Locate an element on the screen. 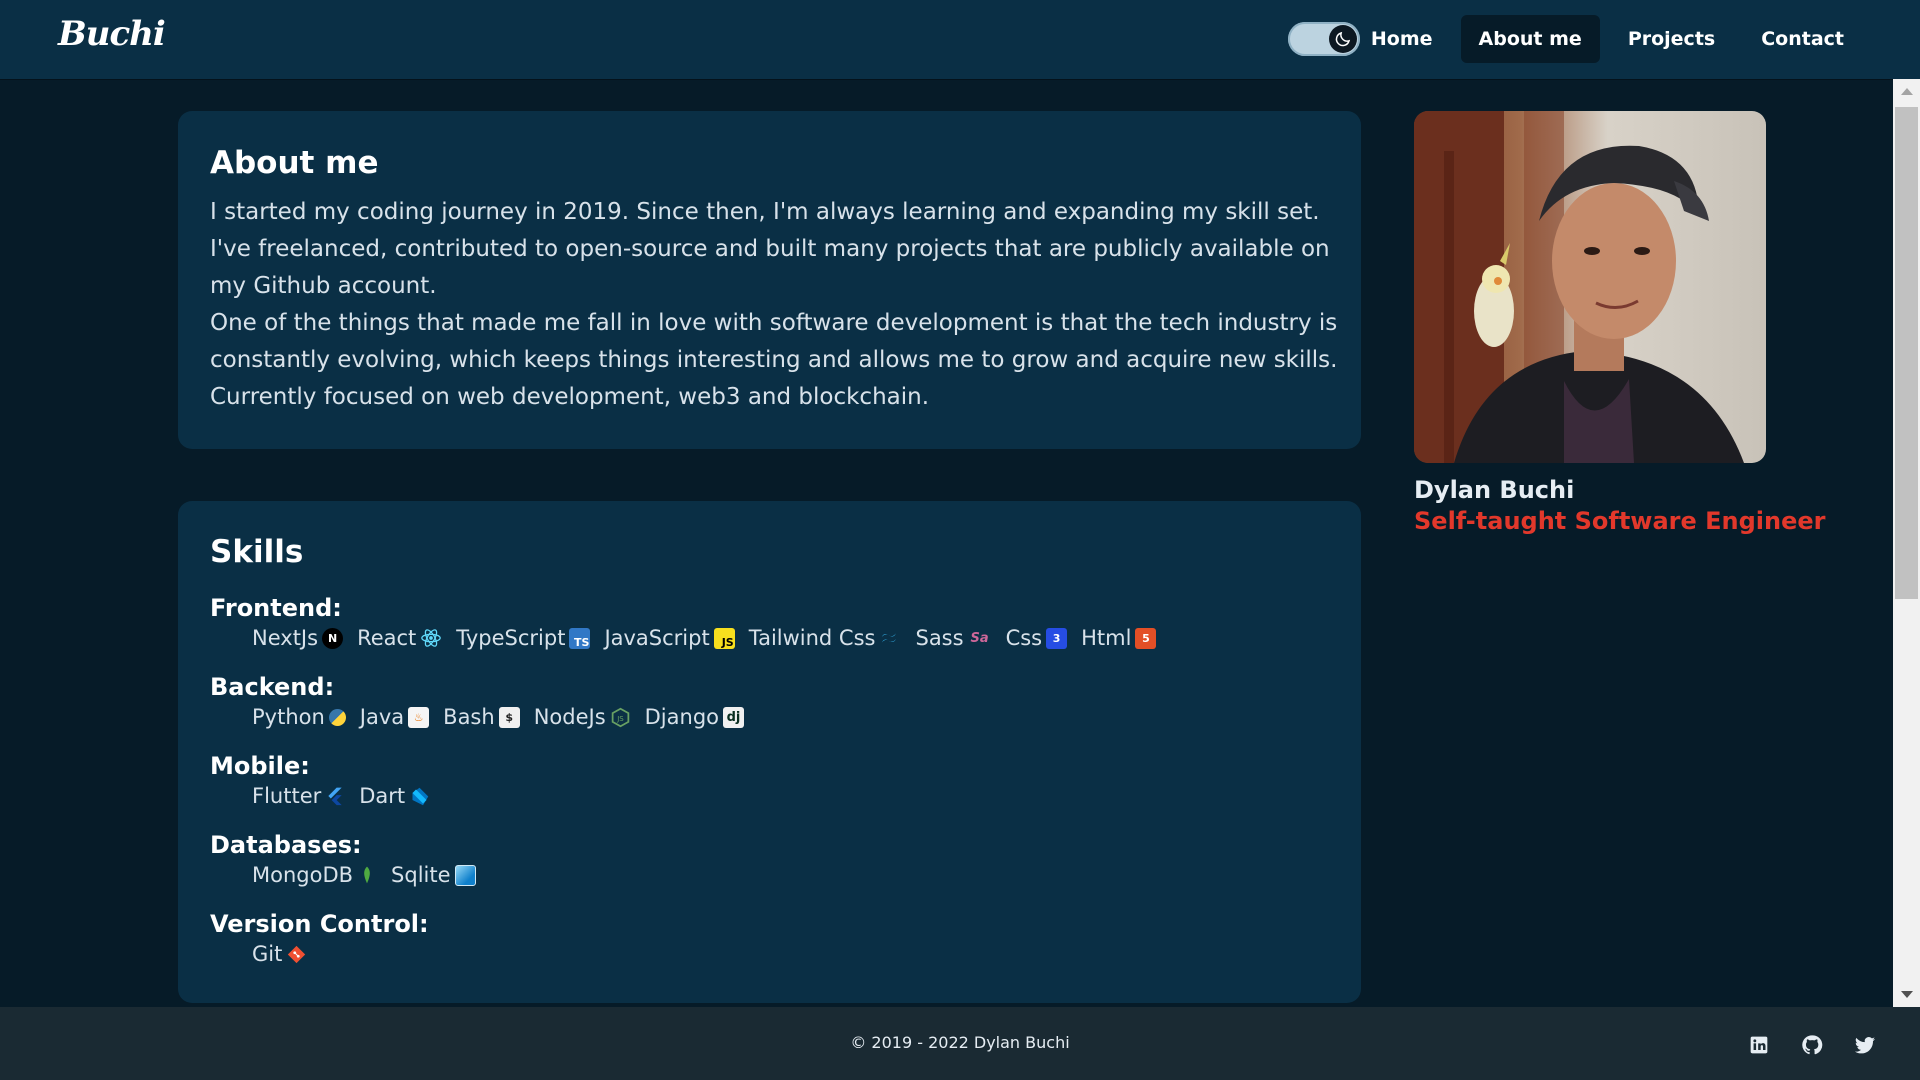  about-title: About me is located at coordinates (294, 163).